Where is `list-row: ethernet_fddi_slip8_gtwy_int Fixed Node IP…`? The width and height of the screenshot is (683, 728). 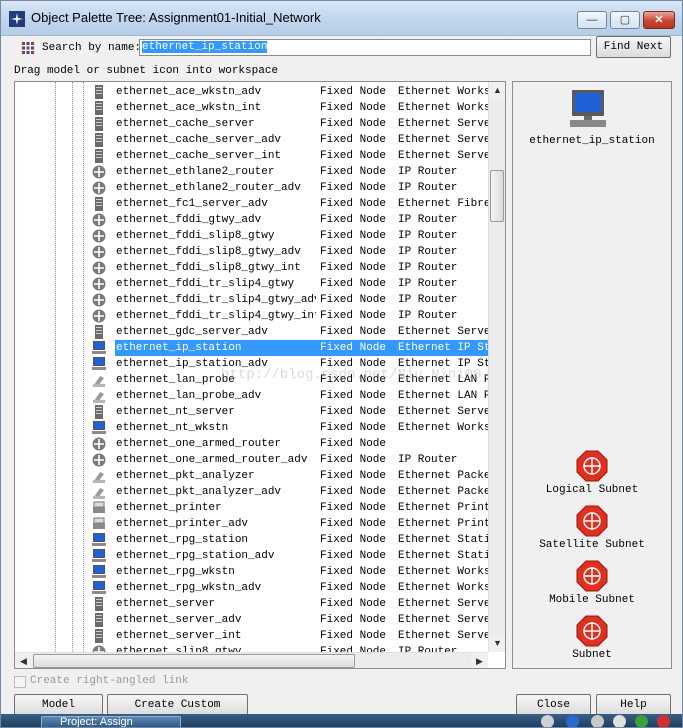
list-row: ethernet_fddi_slip8_gtwy_int Fixed Node IP… is located at coordinates (251, 268).